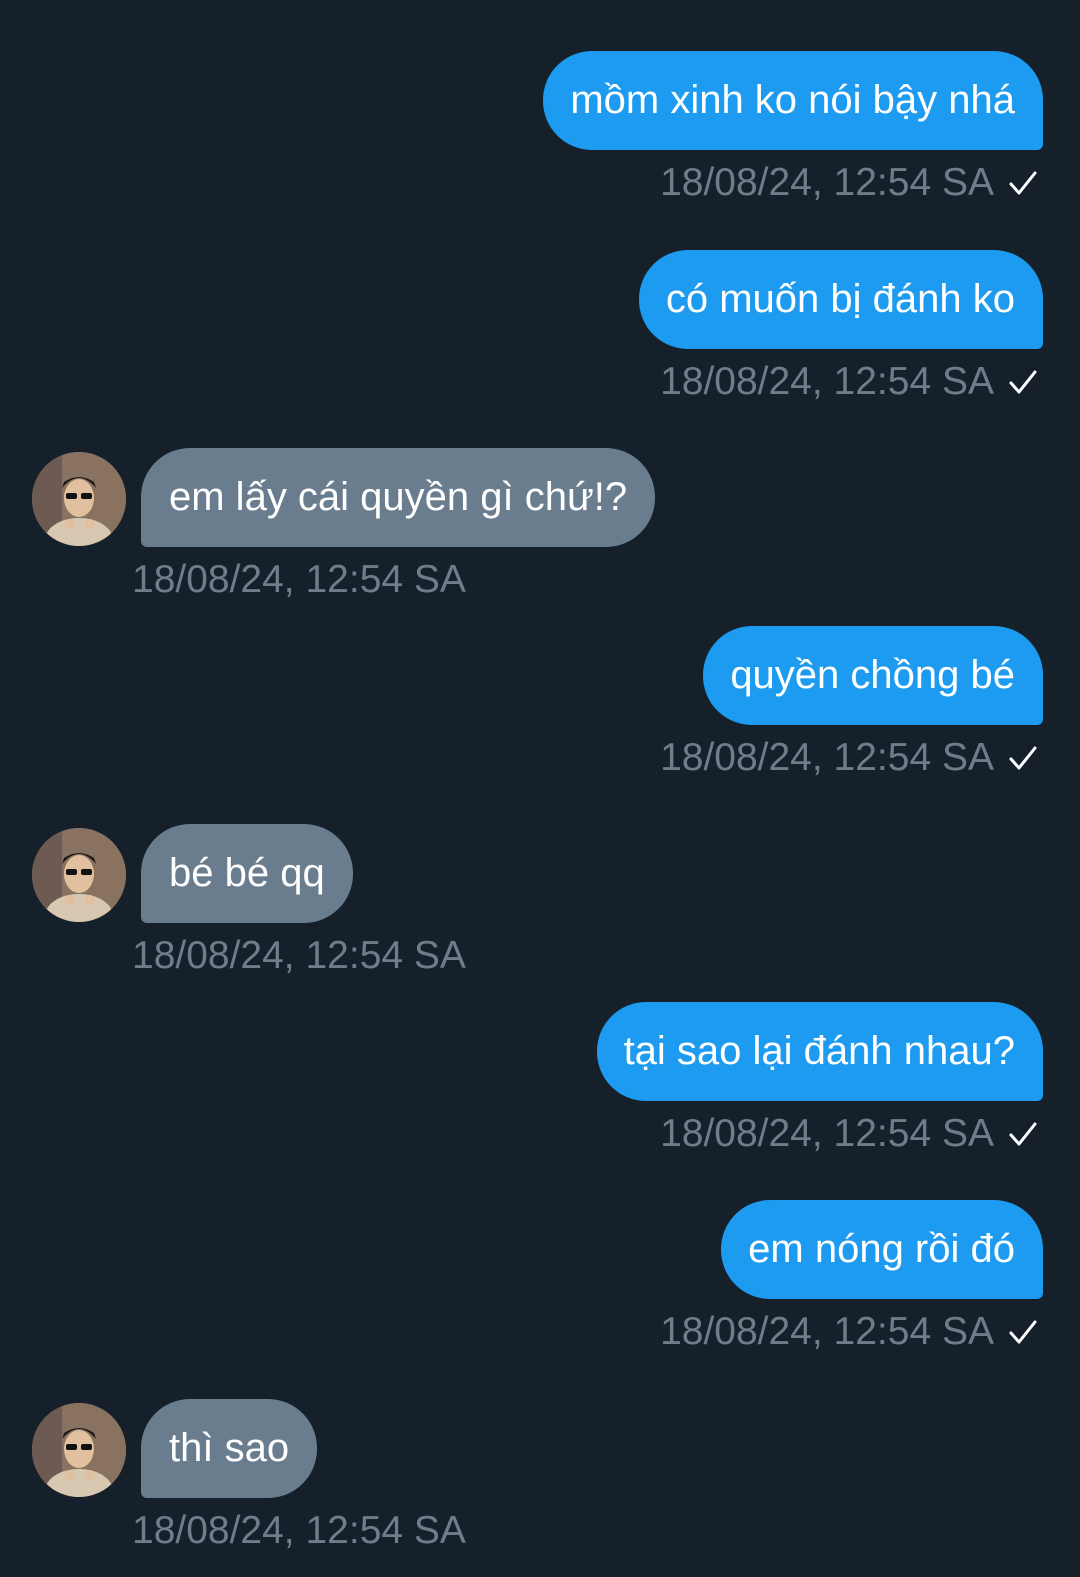 The image size is (1080, 1577). I want to click on incoming-message-bubble: bé bé qq, so click(247, 873).